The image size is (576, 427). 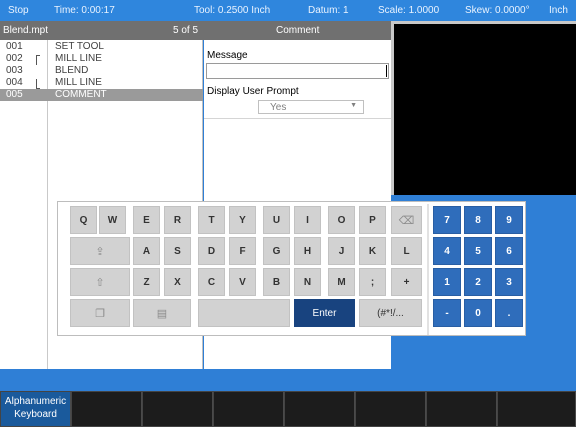 I want to click on key-6: 6, so click(x=509, y=251).